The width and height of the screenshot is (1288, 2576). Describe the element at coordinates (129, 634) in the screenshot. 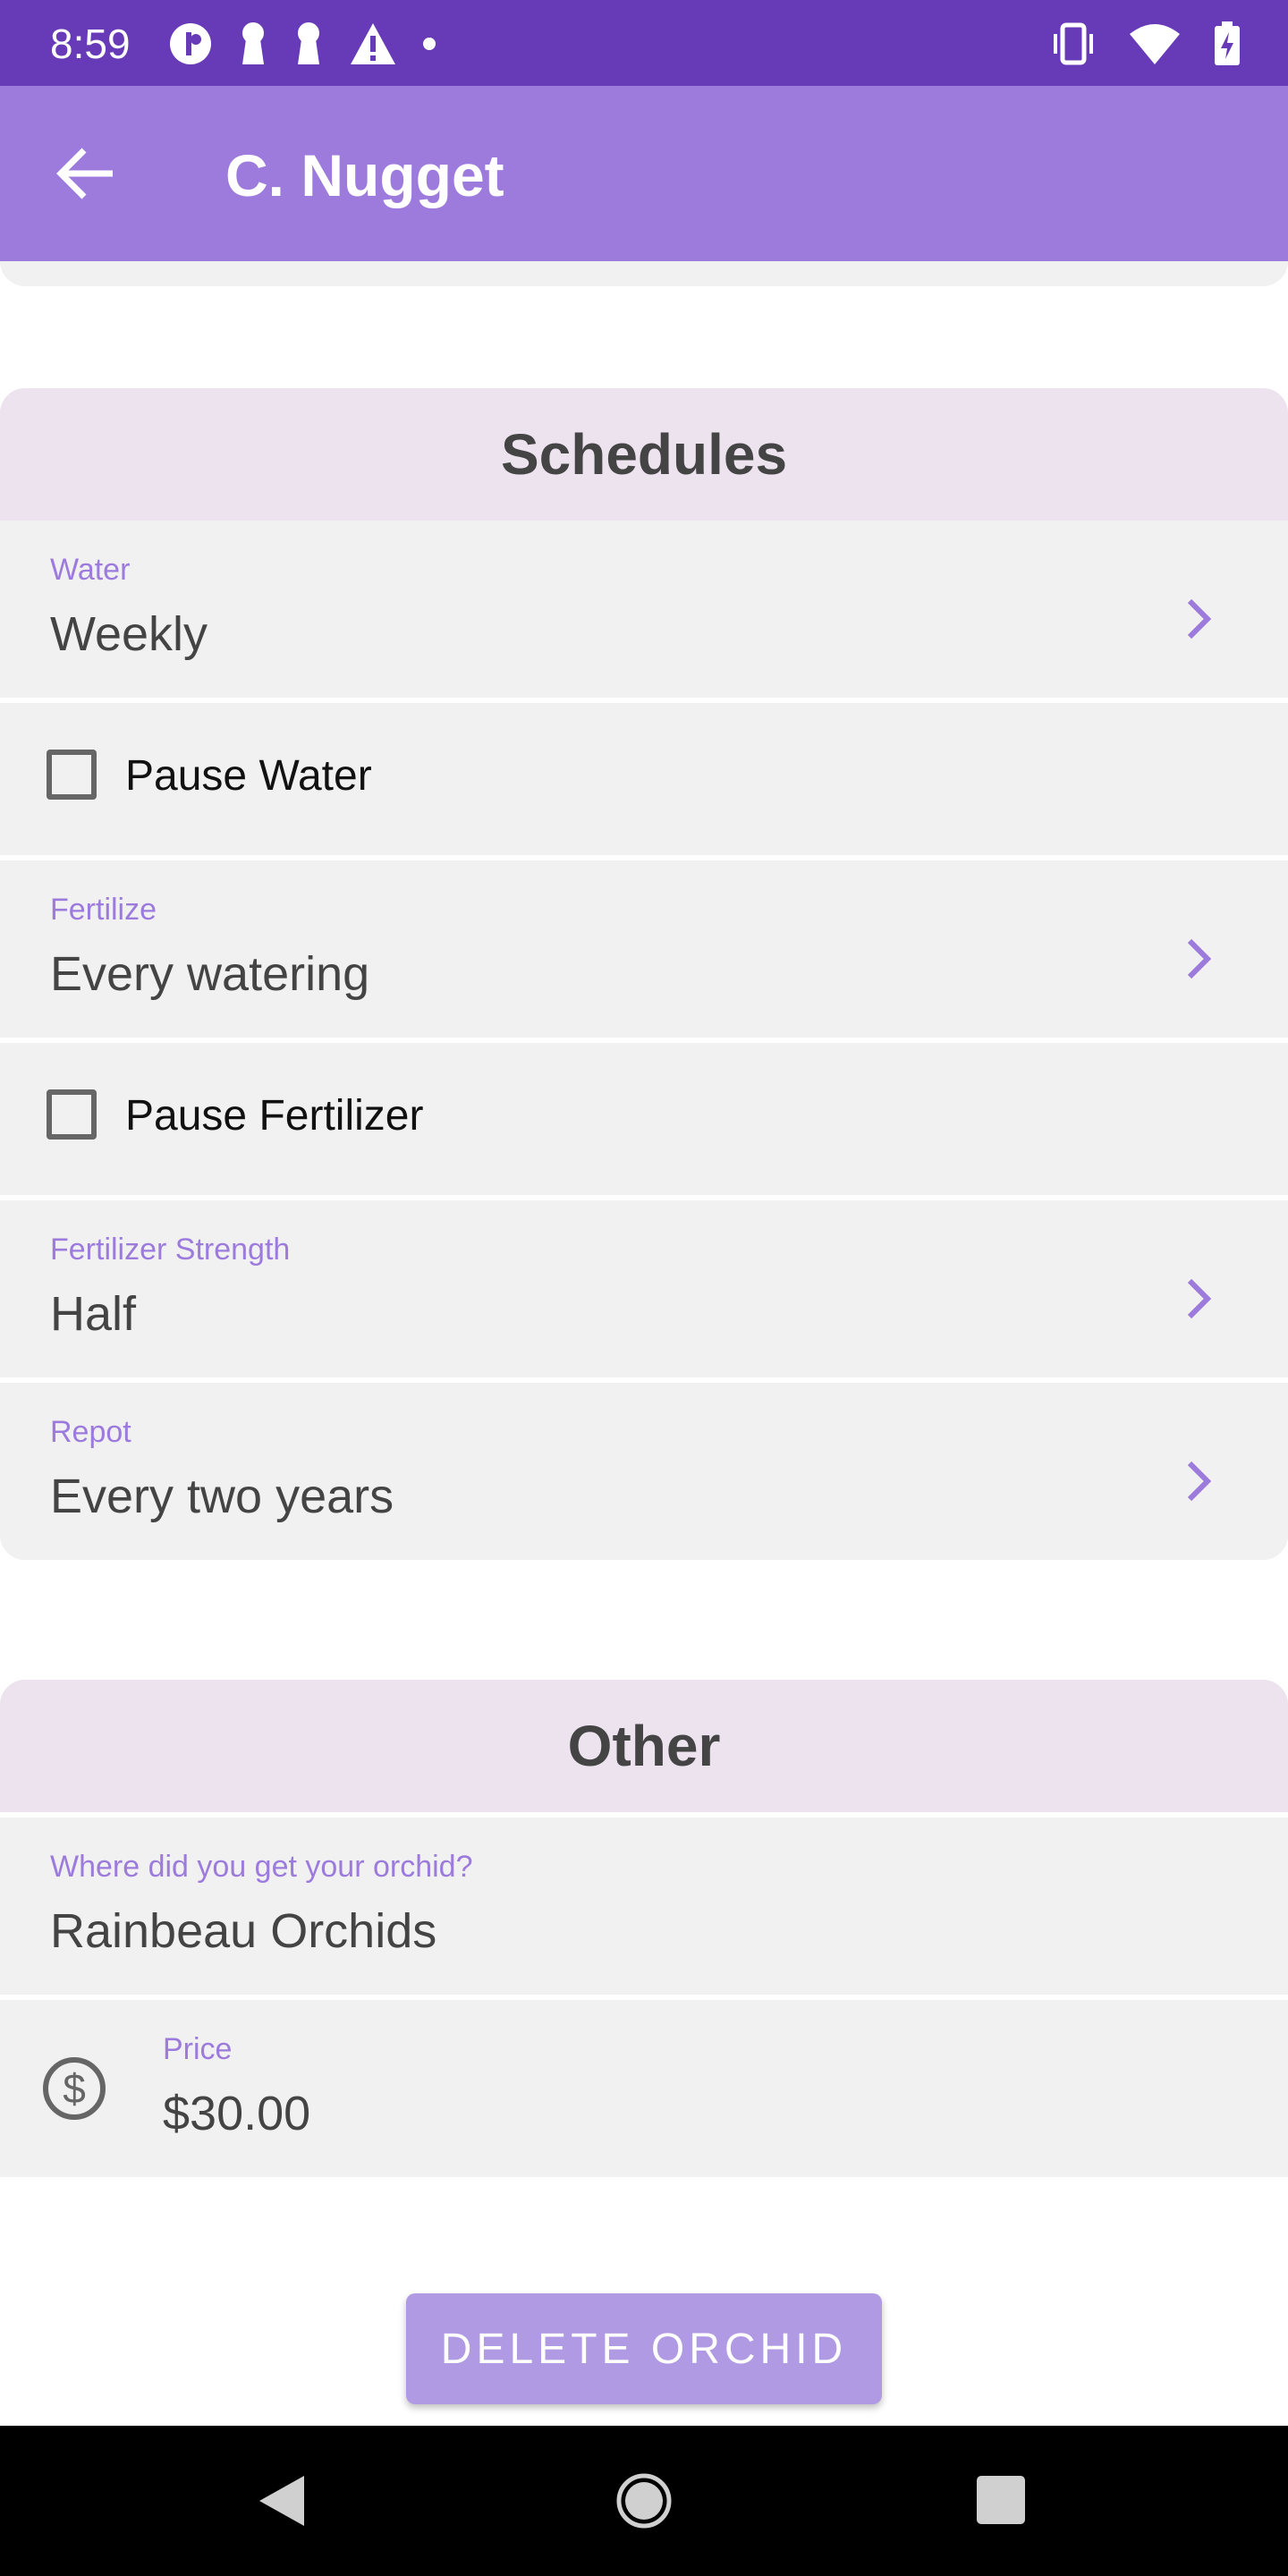

I see `water-value: Weekly` at that location.